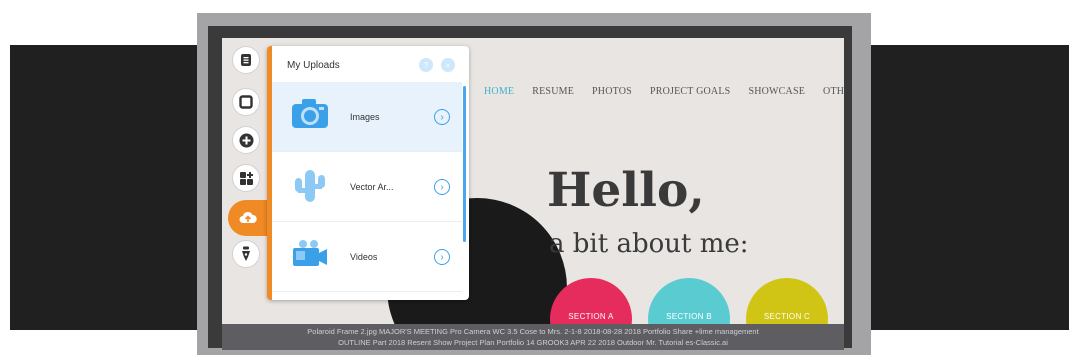 This screenshot has height=360, width=1079. I want to click on apps-button, so click(246, 178).